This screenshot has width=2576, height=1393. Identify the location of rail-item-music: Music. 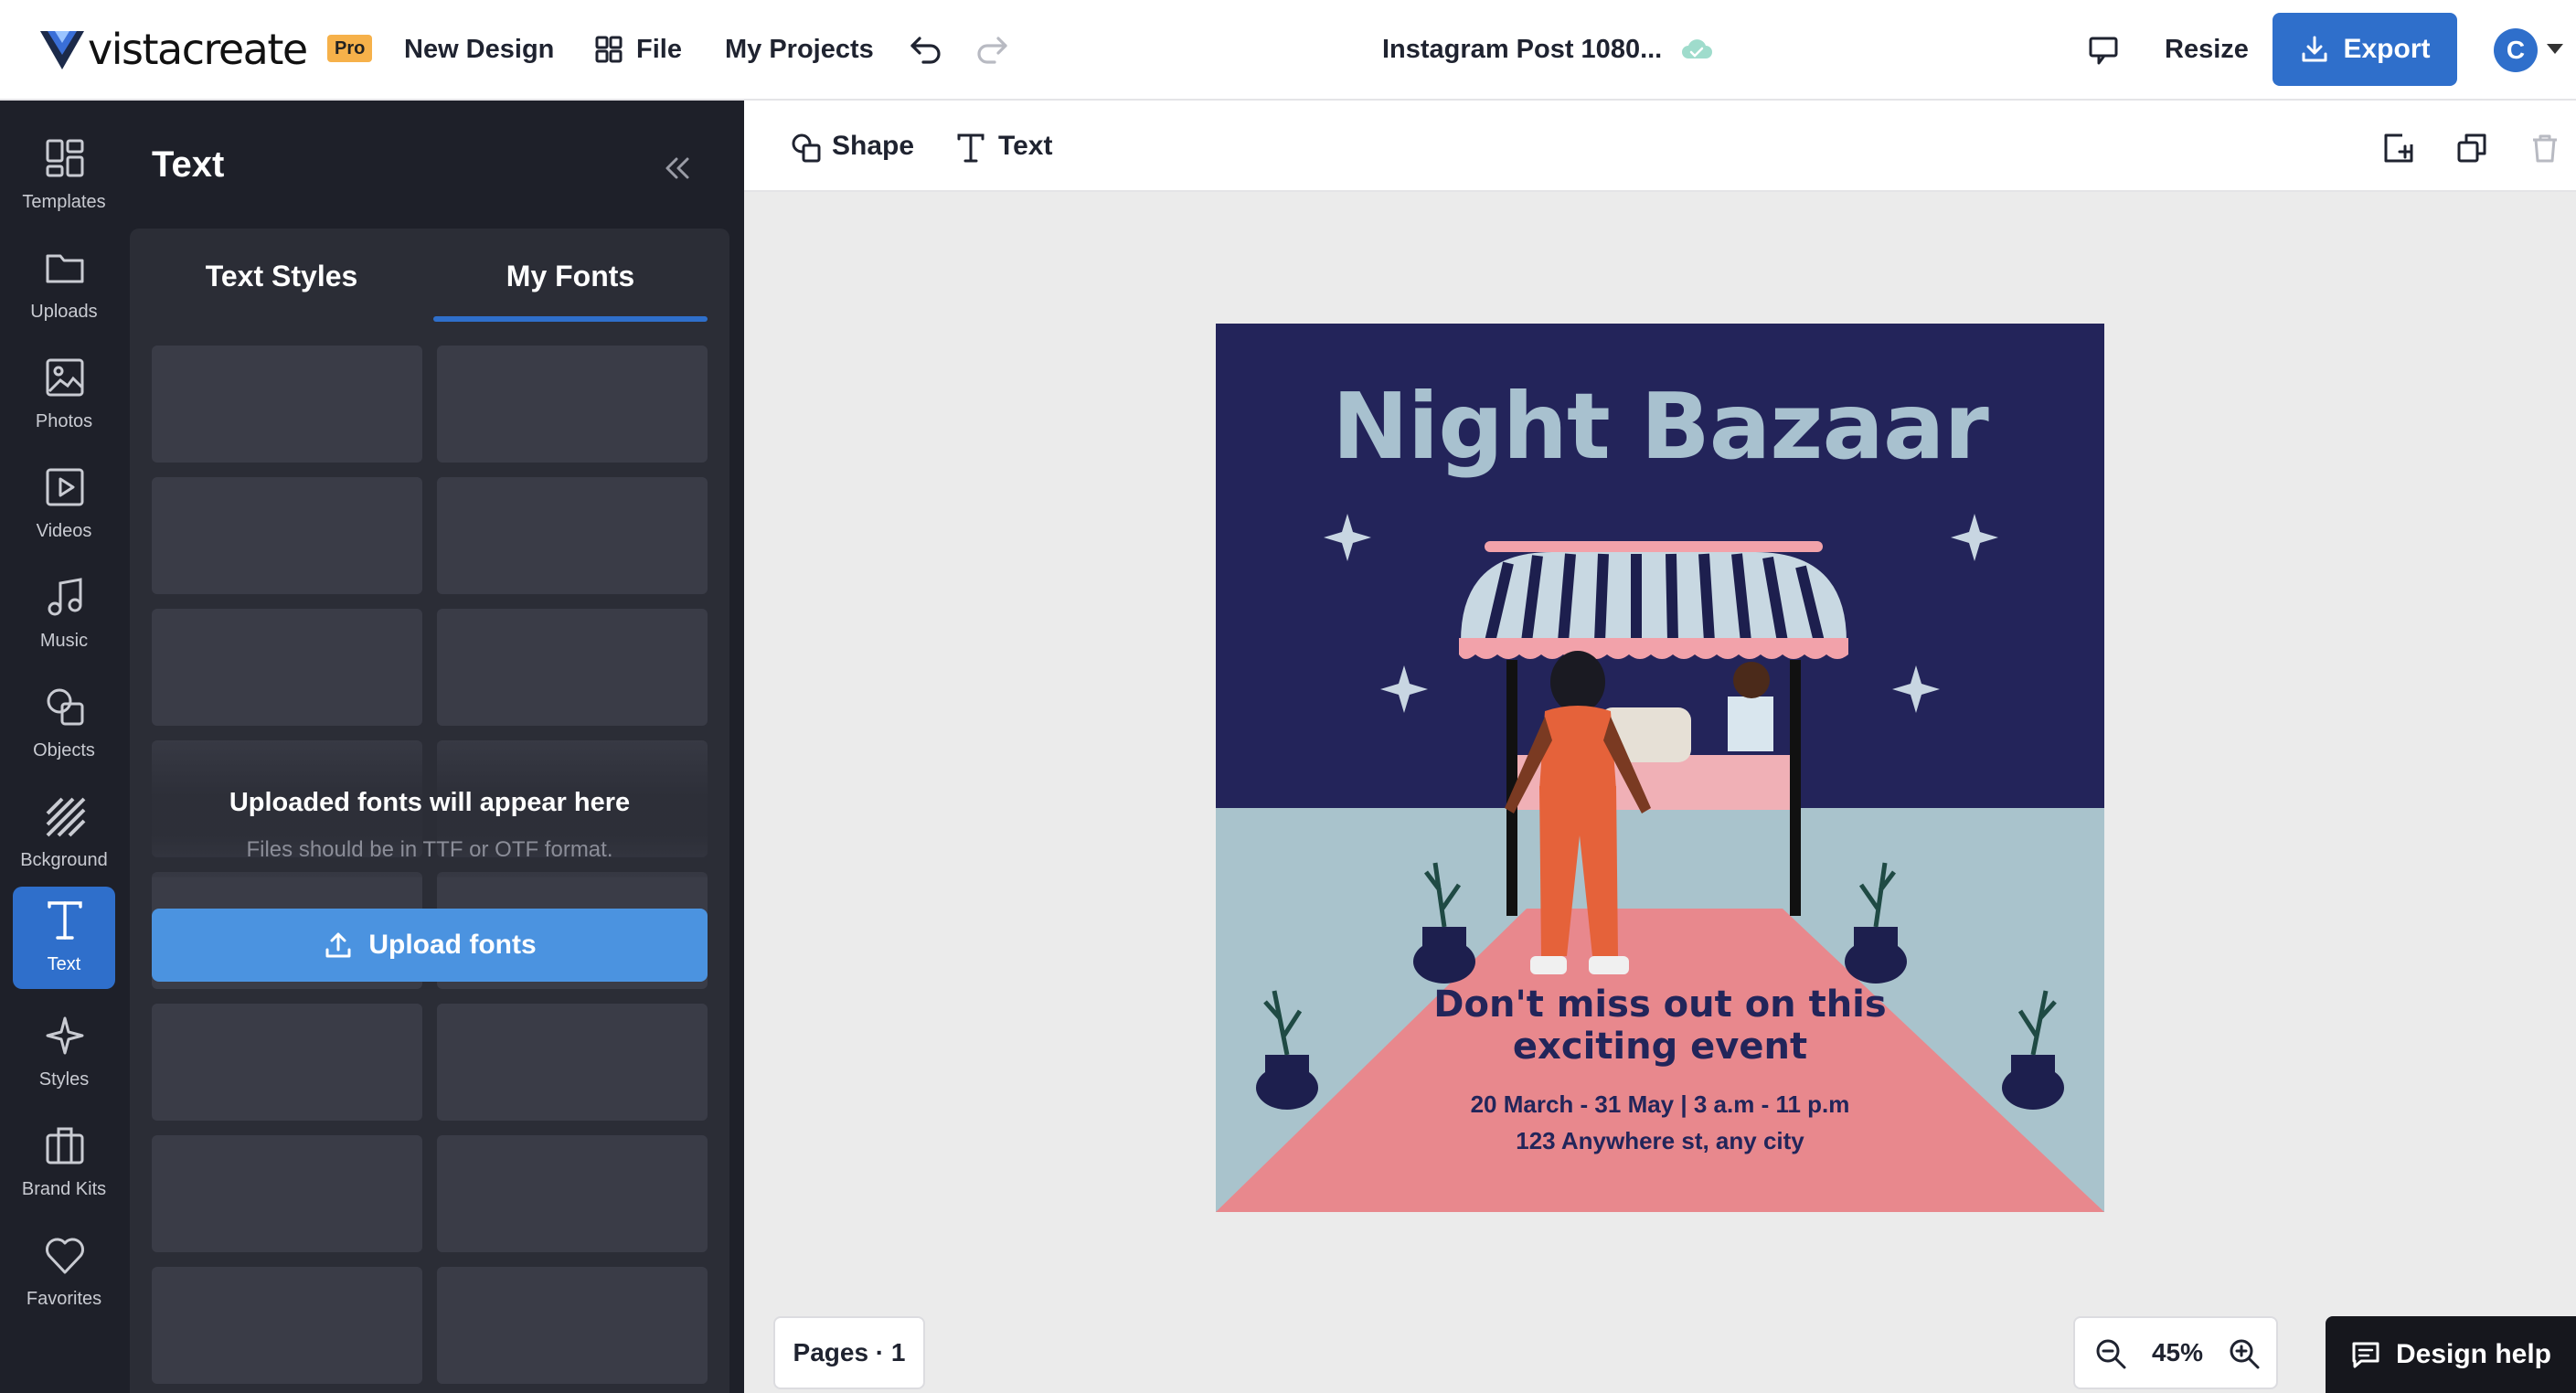
(64, 614).